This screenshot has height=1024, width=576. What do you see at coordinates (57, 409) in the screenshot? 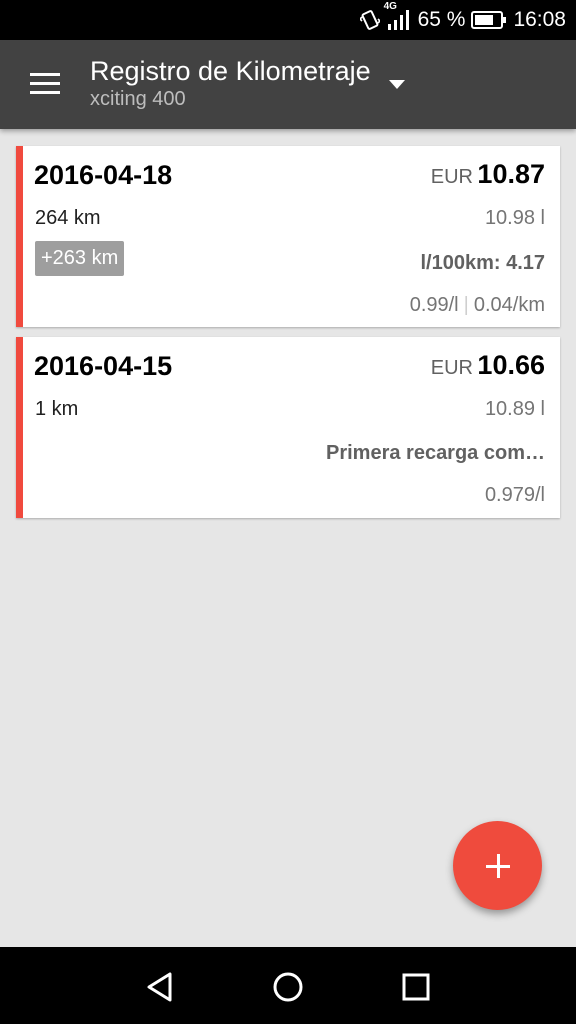
I see `entry-odometer: 1 km` at bounding box center [57, 409].